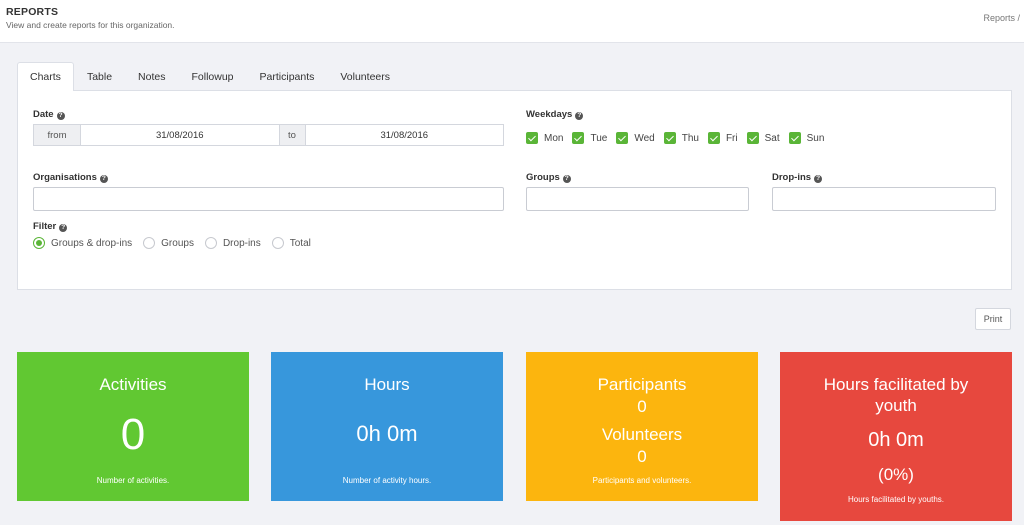 Image resolution: width=1024 pixels, height=525 pixels. I want to click on groups-label: Groups?, so click(548, 177).